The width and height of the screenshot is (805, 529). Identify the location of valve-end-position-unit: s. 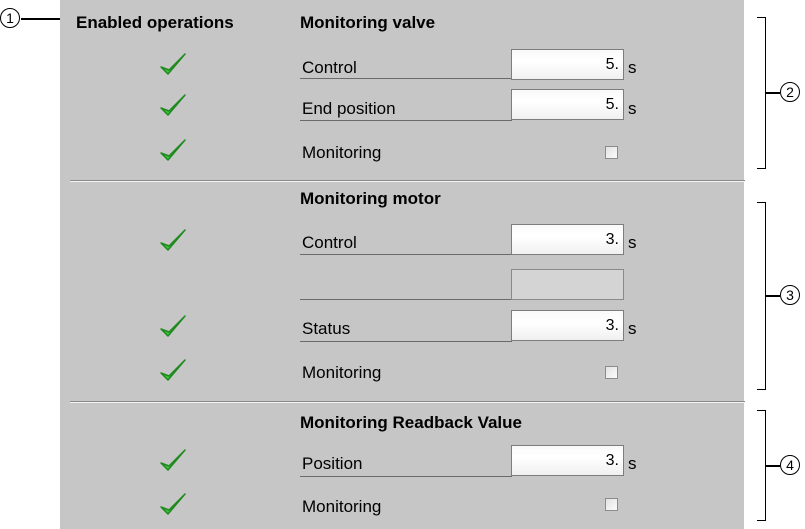
(632, 108).